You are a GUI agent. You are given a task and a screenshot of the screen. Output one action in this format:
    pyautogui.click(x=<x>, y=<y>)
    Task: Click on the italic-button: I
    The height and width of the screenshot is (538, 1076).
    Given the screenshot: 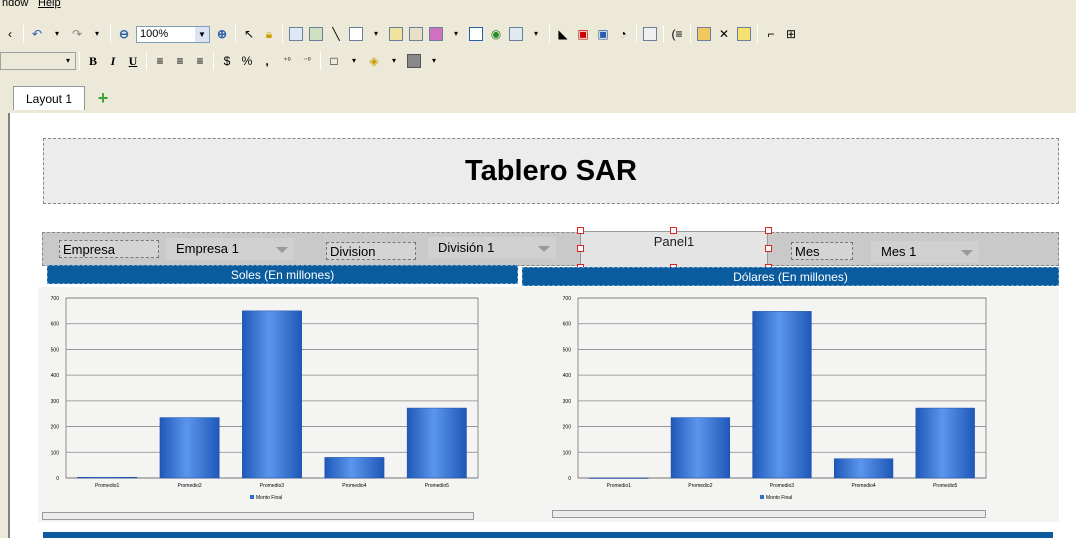 What is the action you would take?
    pyautogui.click(x=113, y=61)
    